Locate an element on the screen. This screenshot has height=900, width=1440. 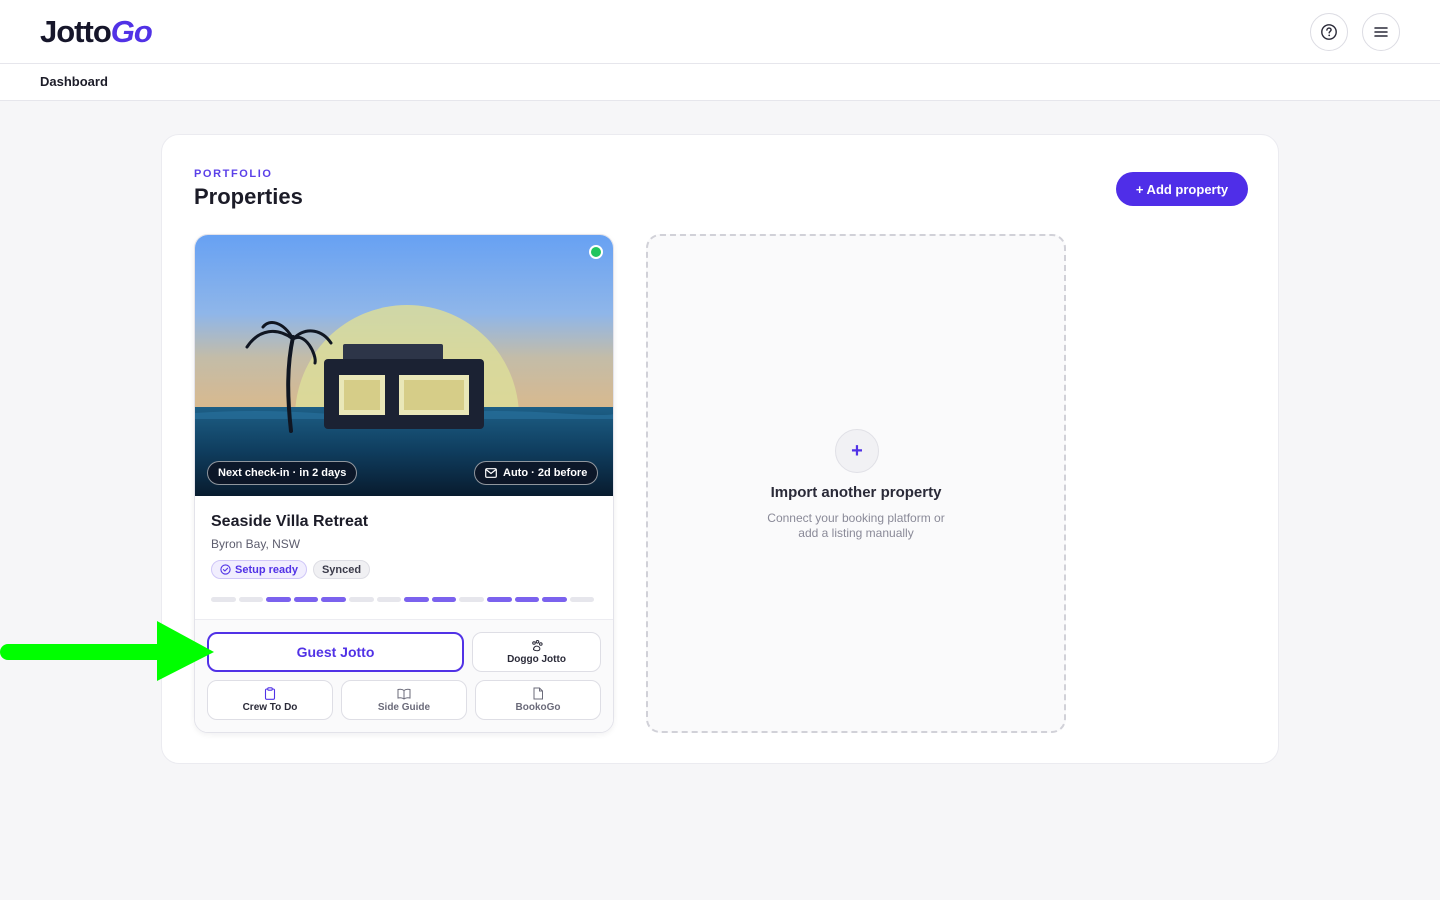
property-badges: Setup ready Synced is located at coordinates (291, 569).